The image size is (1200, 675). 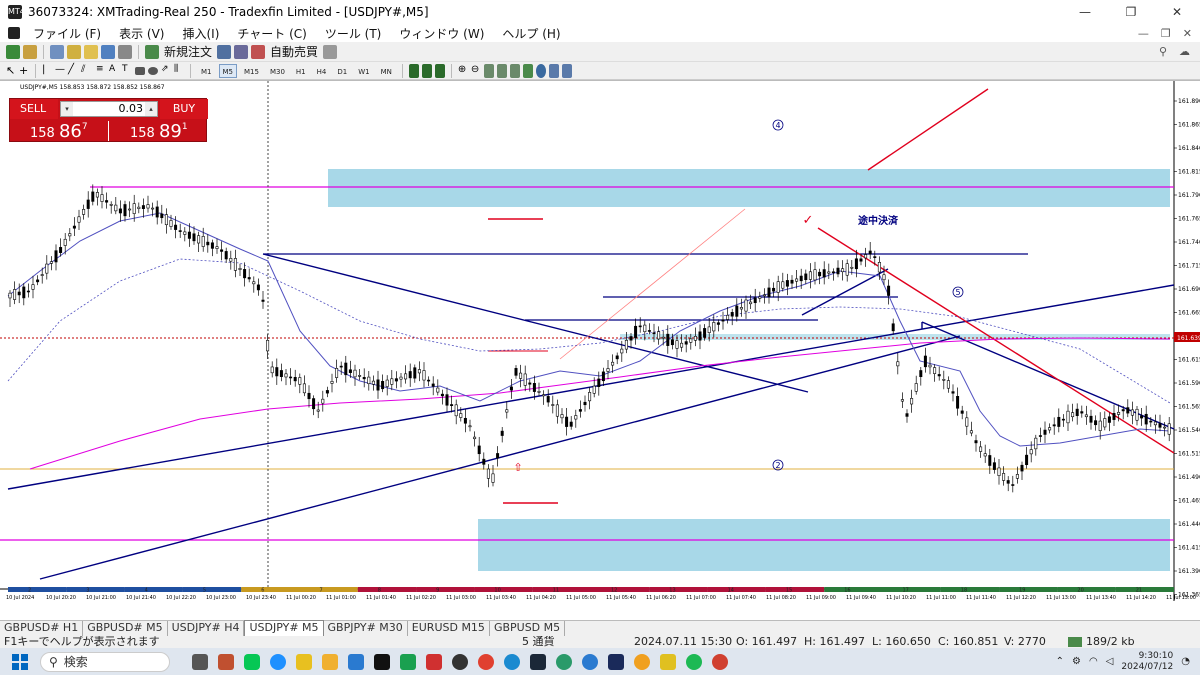 I want to click on windows-start-icon, so click(x=20, y=661).